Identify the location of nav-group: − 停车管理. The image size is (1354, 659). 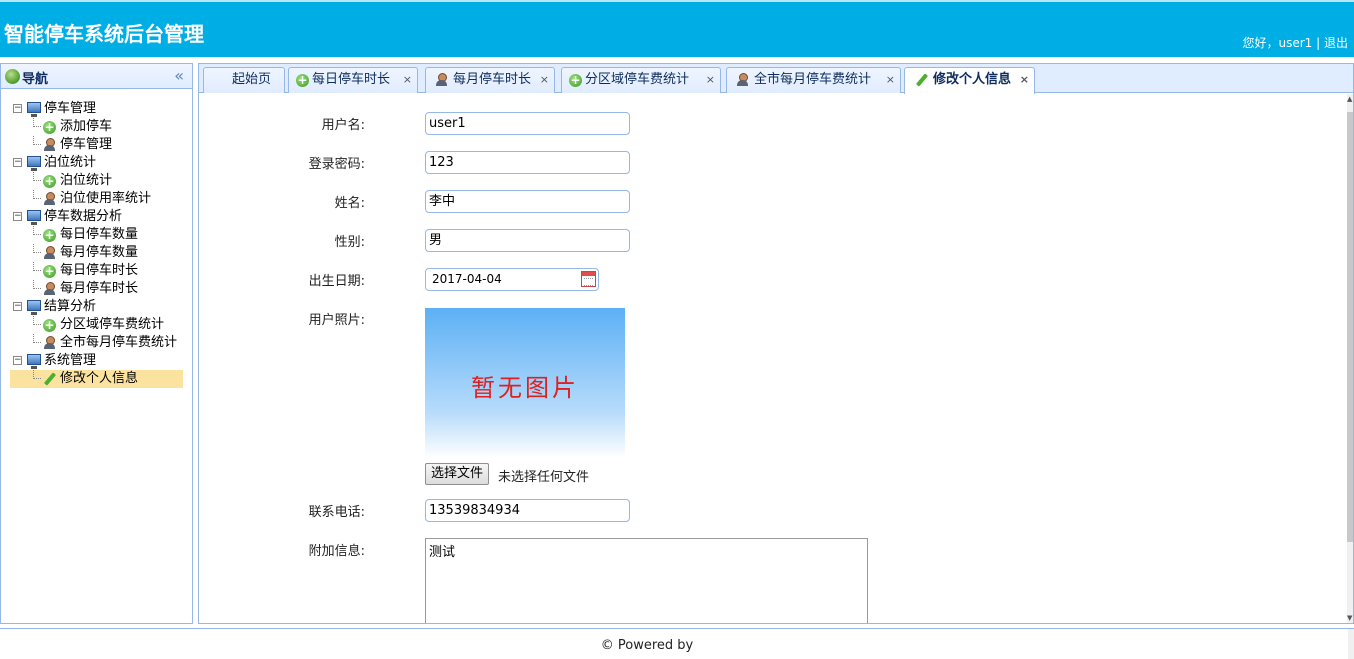
(96, 109).